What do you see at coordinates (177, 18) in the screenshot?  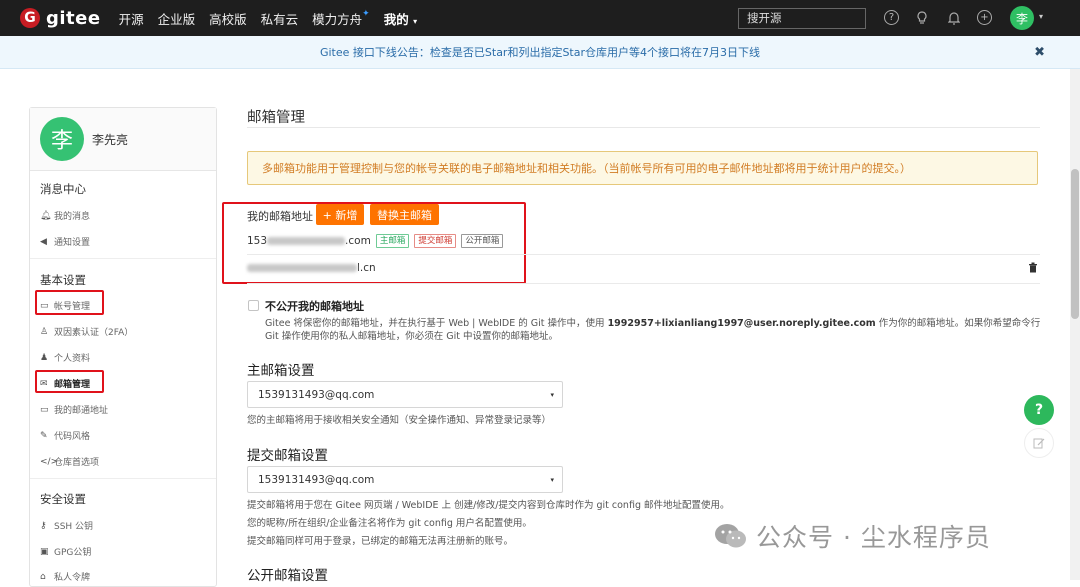 I see `nav-enterprise: 企业版` at bounding box center [177, 18].